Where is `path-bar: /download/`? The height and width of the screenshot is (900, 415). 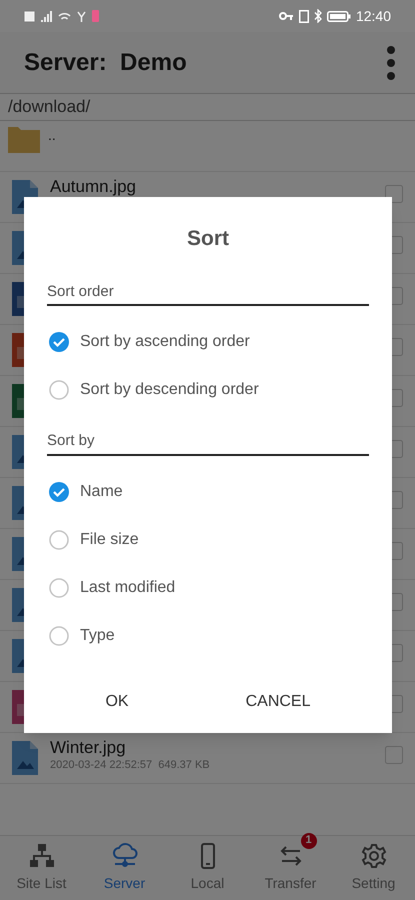 path-bar: /download/ is located at coordinates (207, 107).